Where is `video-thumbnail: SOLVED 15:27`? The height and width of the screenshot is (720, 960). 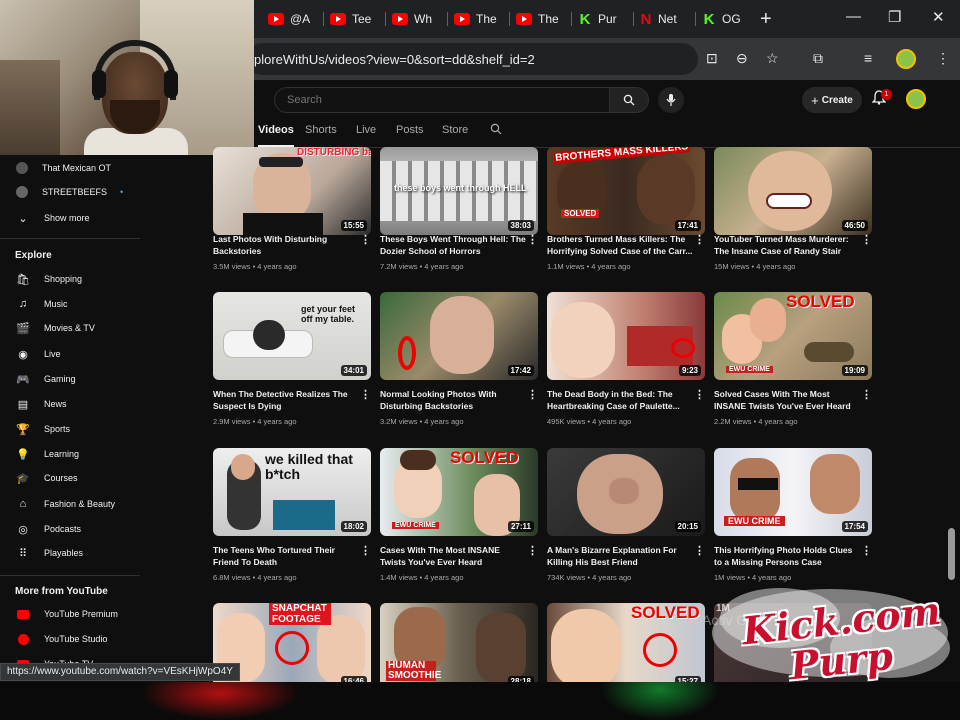 video-thumbnail: SOLVED 15:27 is located at coordinates (626, 647).